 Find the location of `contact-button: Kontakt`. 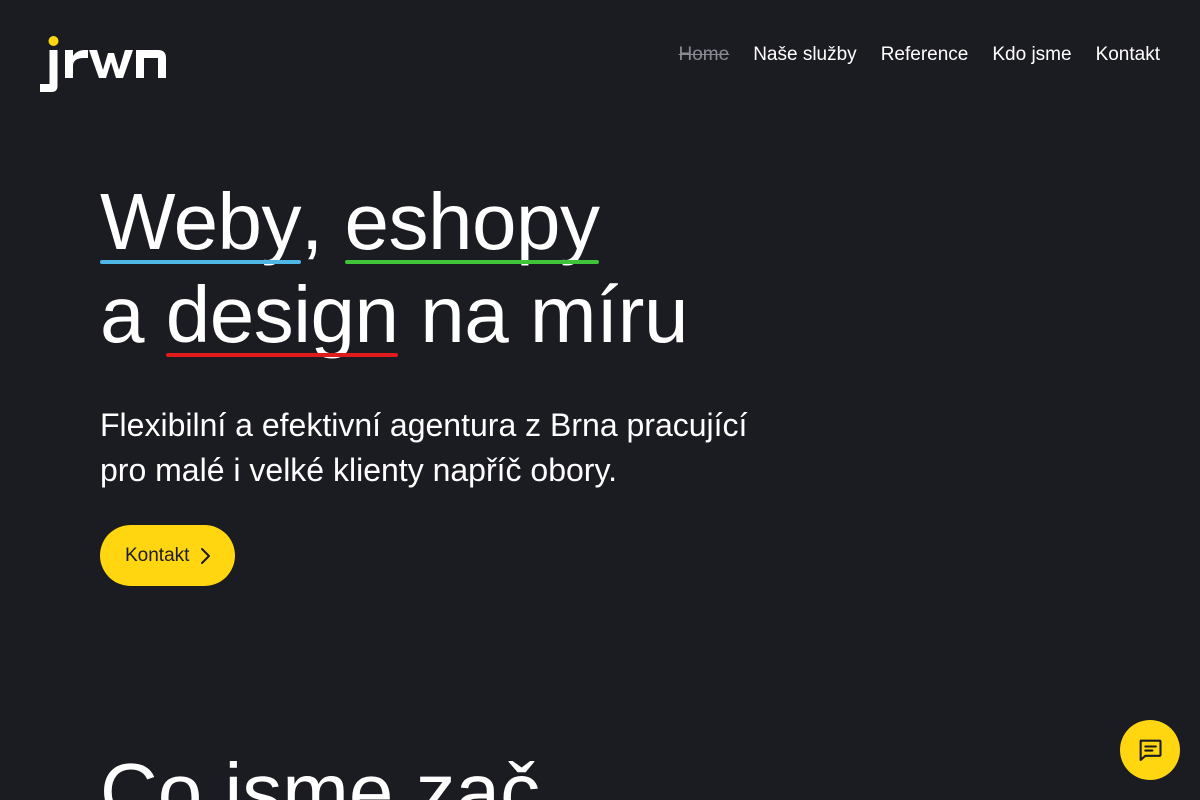

contact-button: Kontakt is located at coordinates (168, 555).